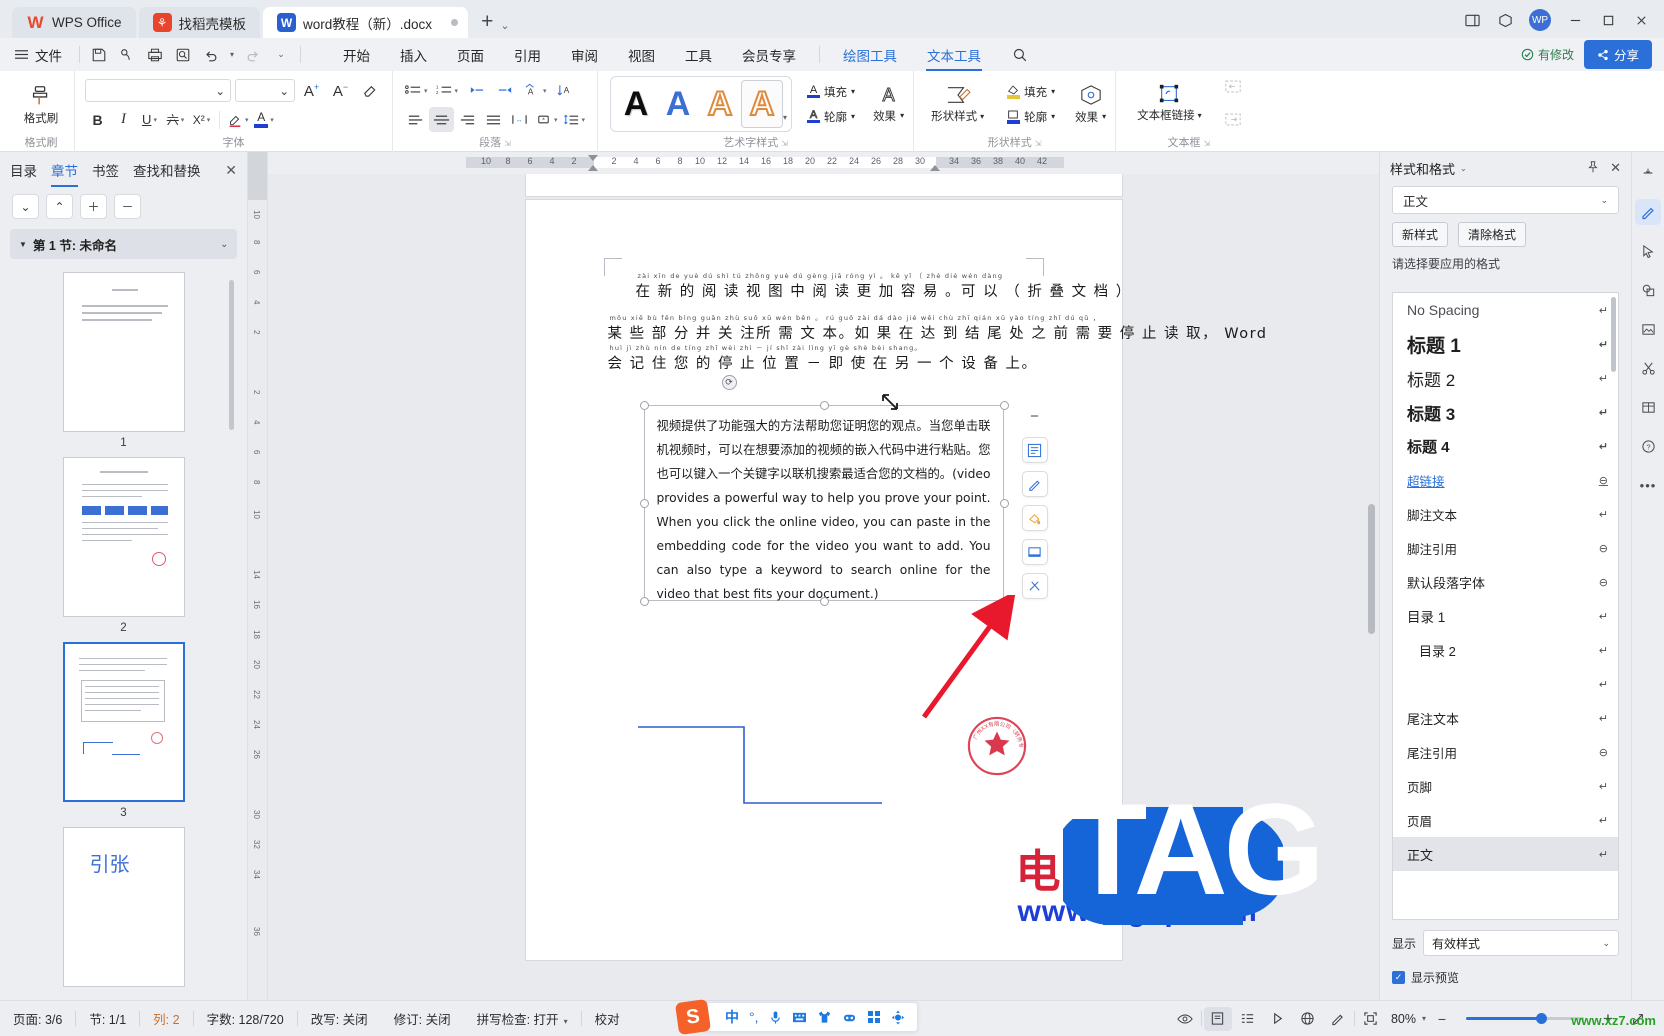 The width and height of the screenshot is (1664, 1036). I want to click on scissors-icon, so click(1648, 368).